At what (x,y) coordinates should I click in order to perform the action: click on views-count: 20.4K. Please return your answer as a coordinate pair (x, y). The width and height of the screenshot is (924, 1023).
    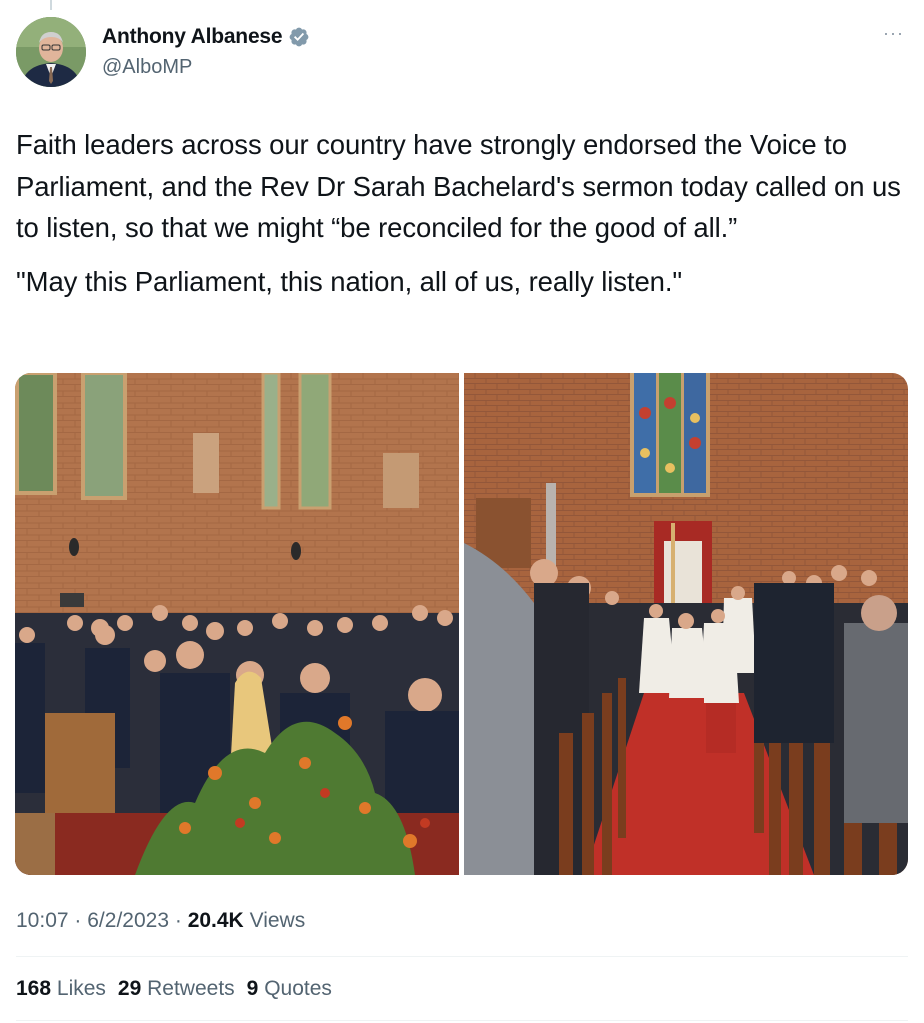
    Looking at the image, I should click on (215, 920).